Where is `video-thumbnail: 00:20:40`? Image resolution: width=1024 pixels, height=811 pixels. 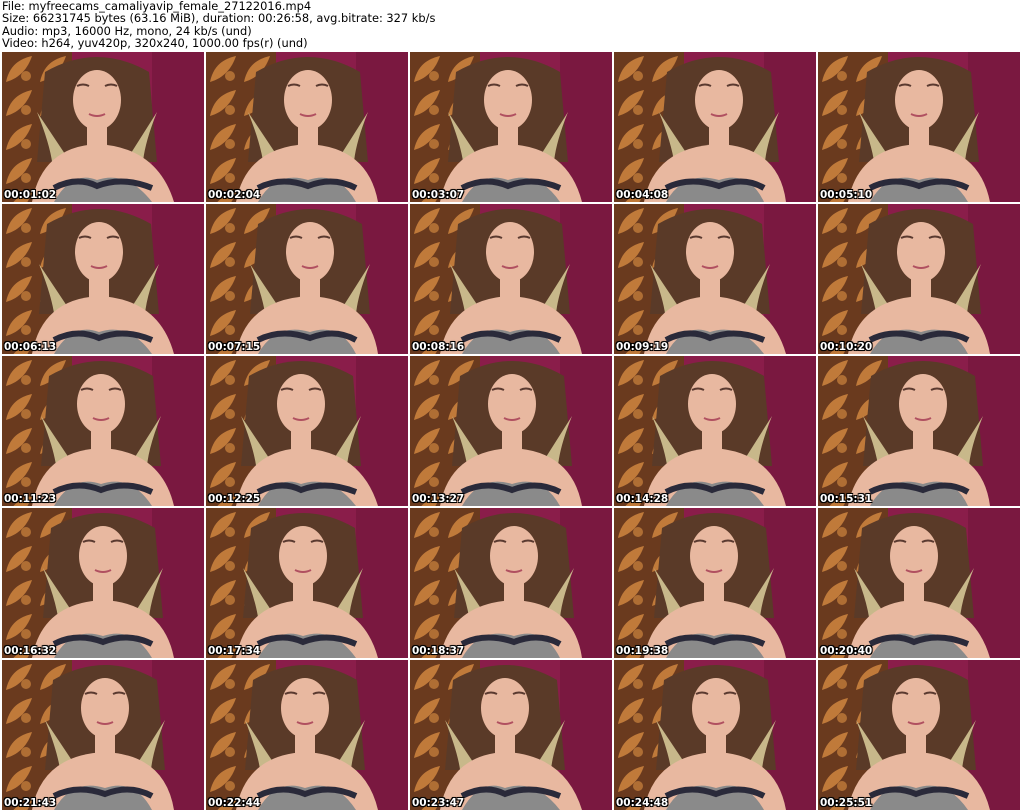
video-thumbnail: 00:20:40 is located at coordinates (919, 583).